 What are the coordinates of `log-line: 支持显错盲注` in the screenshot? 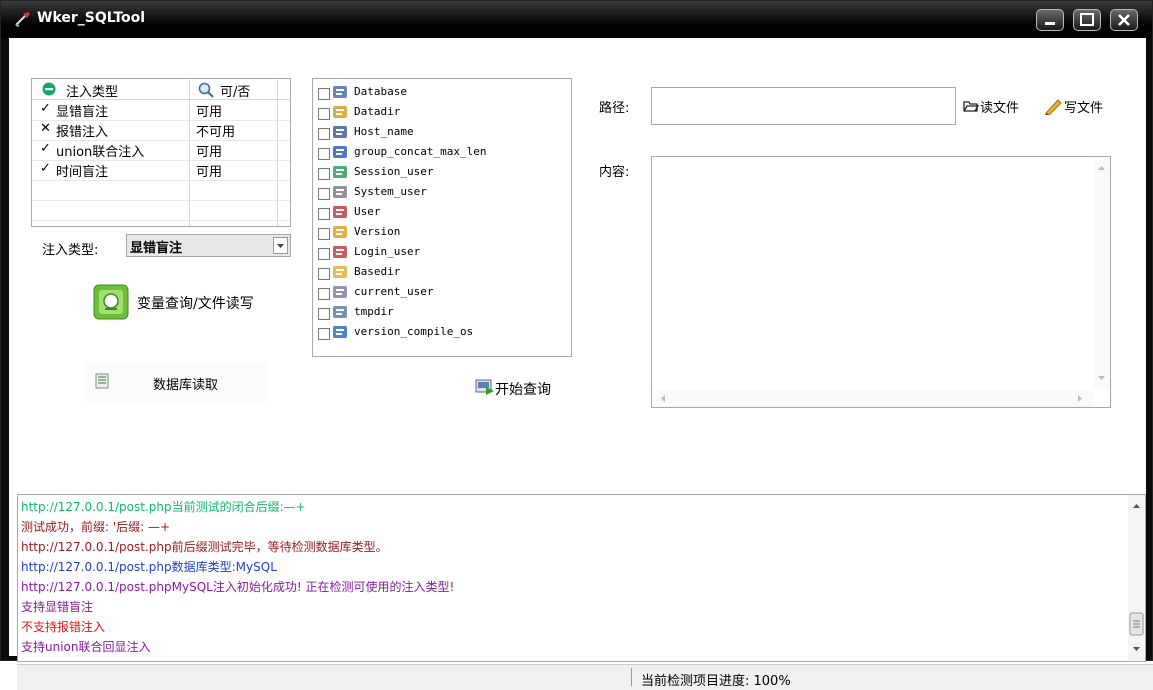 It's located at (57, 607).